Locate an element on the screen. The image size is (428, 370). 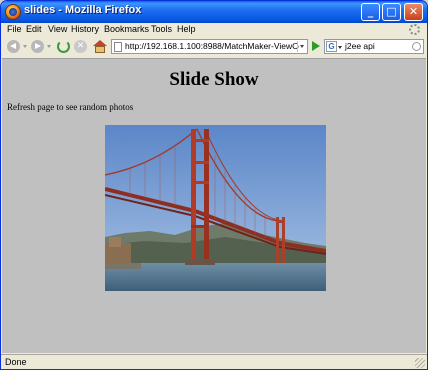
menu-tools: Tools is located at coordinates (161, 29).